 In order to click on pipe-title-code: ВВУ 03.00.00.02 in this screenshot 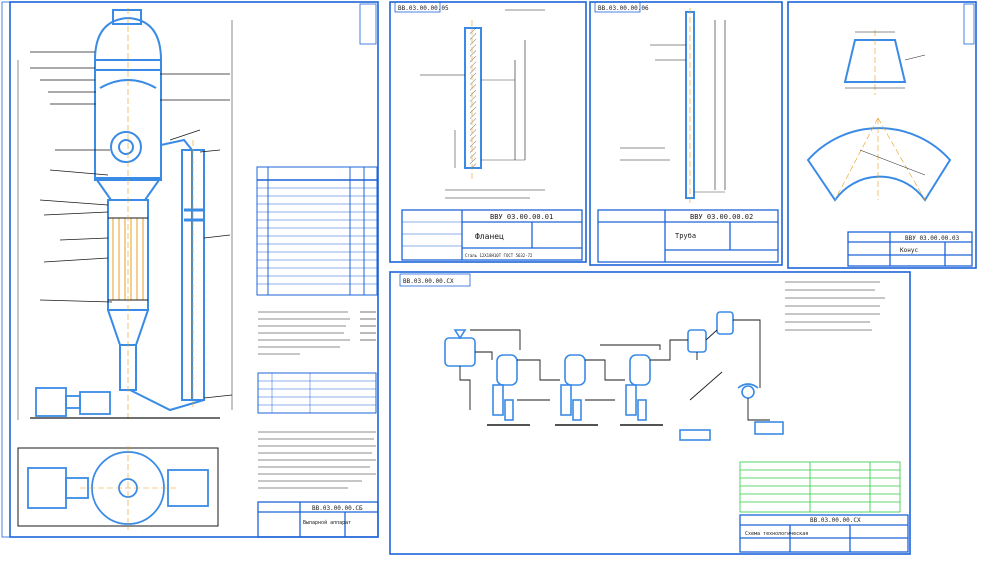, I will do `click(721, 217)`.